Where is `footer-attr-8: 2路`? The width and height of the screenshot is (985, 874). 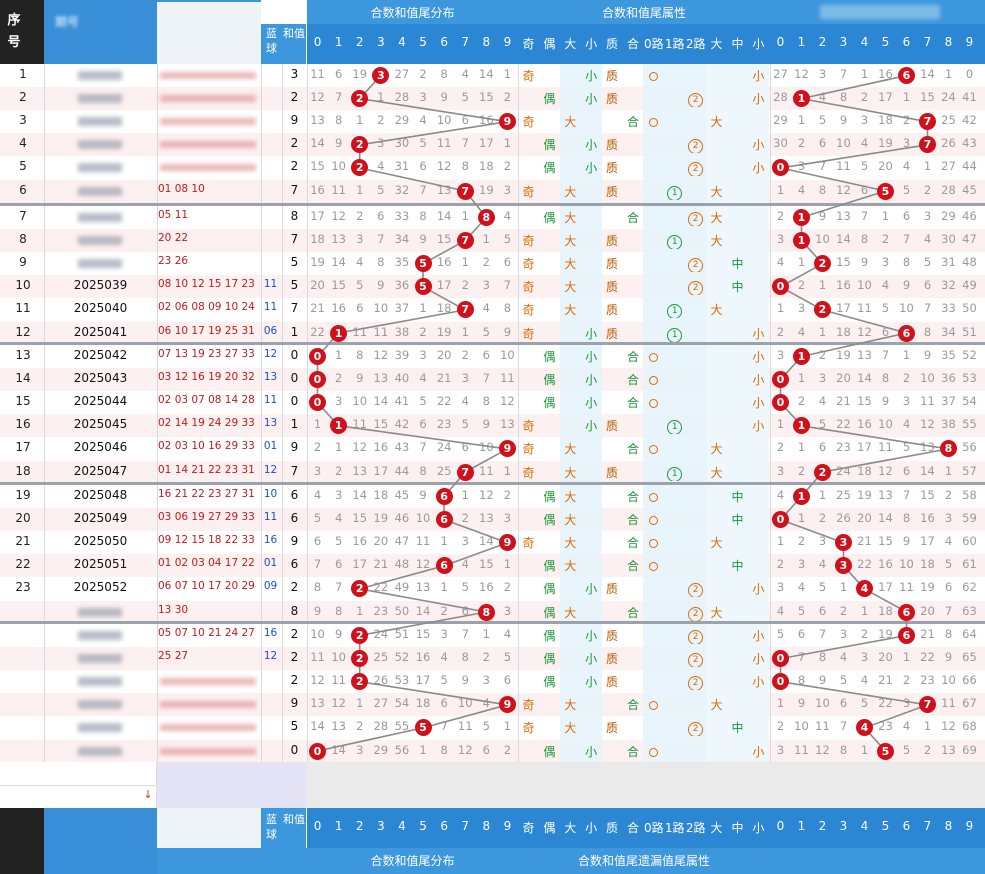 footer-attr-8: 2路 is located at coordinates (695, 828).